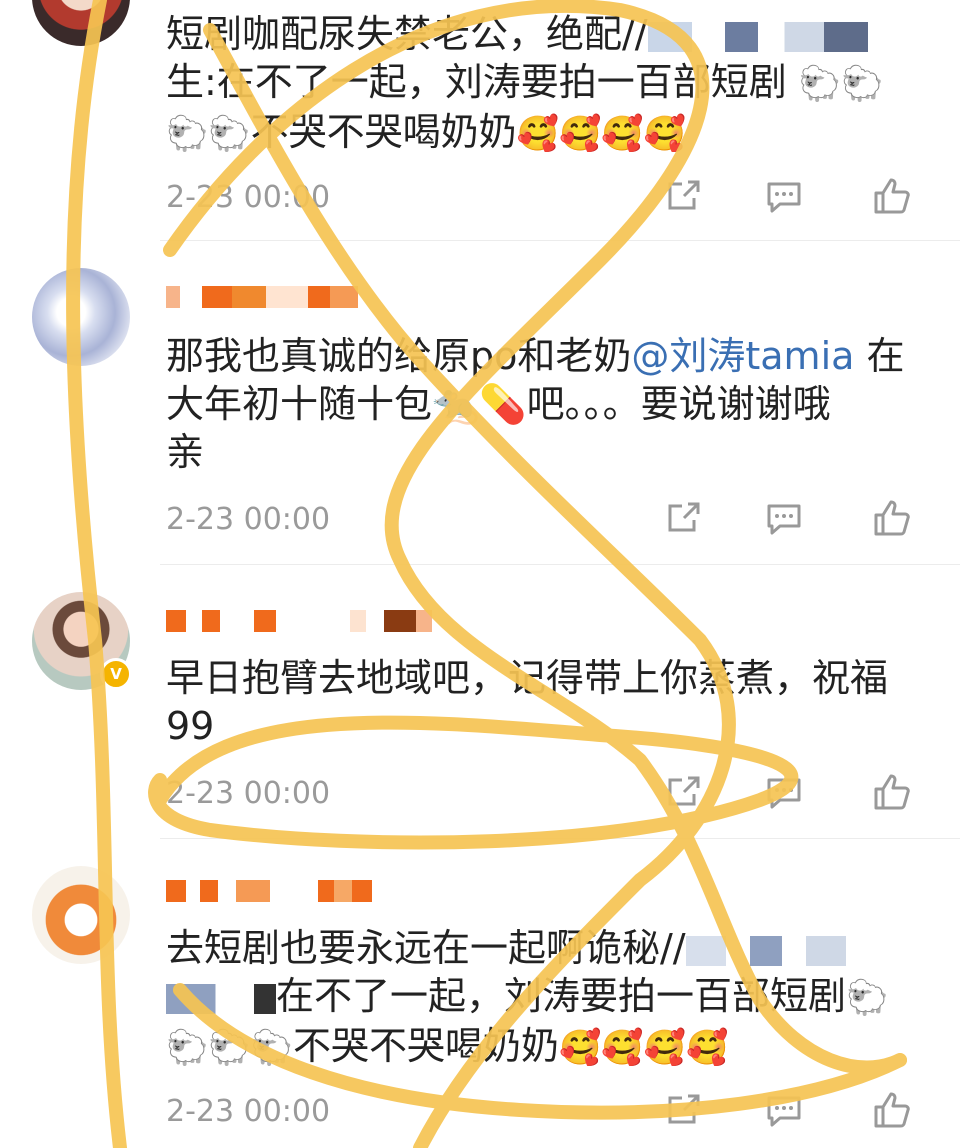 The image size is (960, 1148). What do you see at coordinates (230, 1048) in the screenshot?
I see `sheep-emoji: 🐑🐑🐑` at bounding box center [230, 1048].